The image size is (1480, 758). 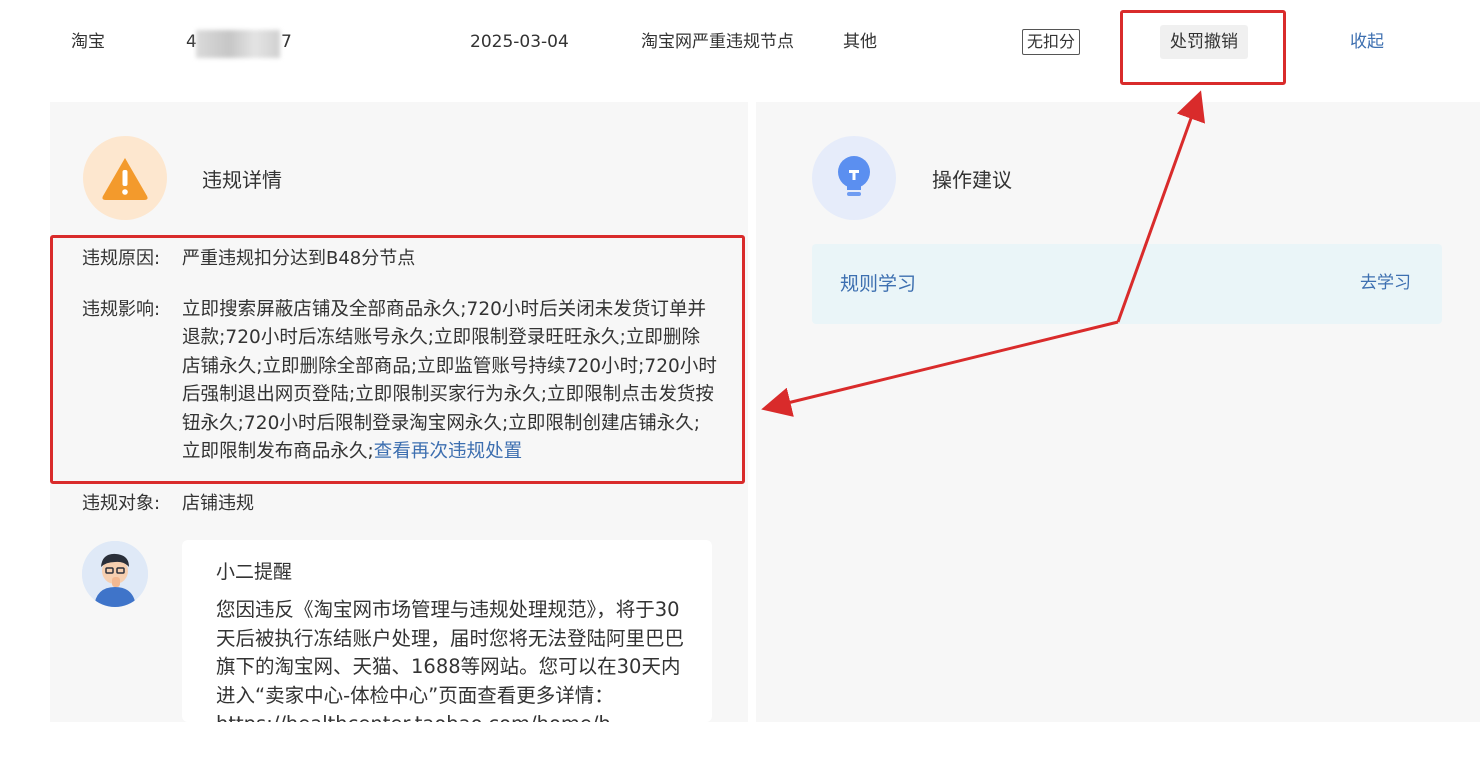 I want to click on arrow-to-revoke, so click(x=1161, y=206).